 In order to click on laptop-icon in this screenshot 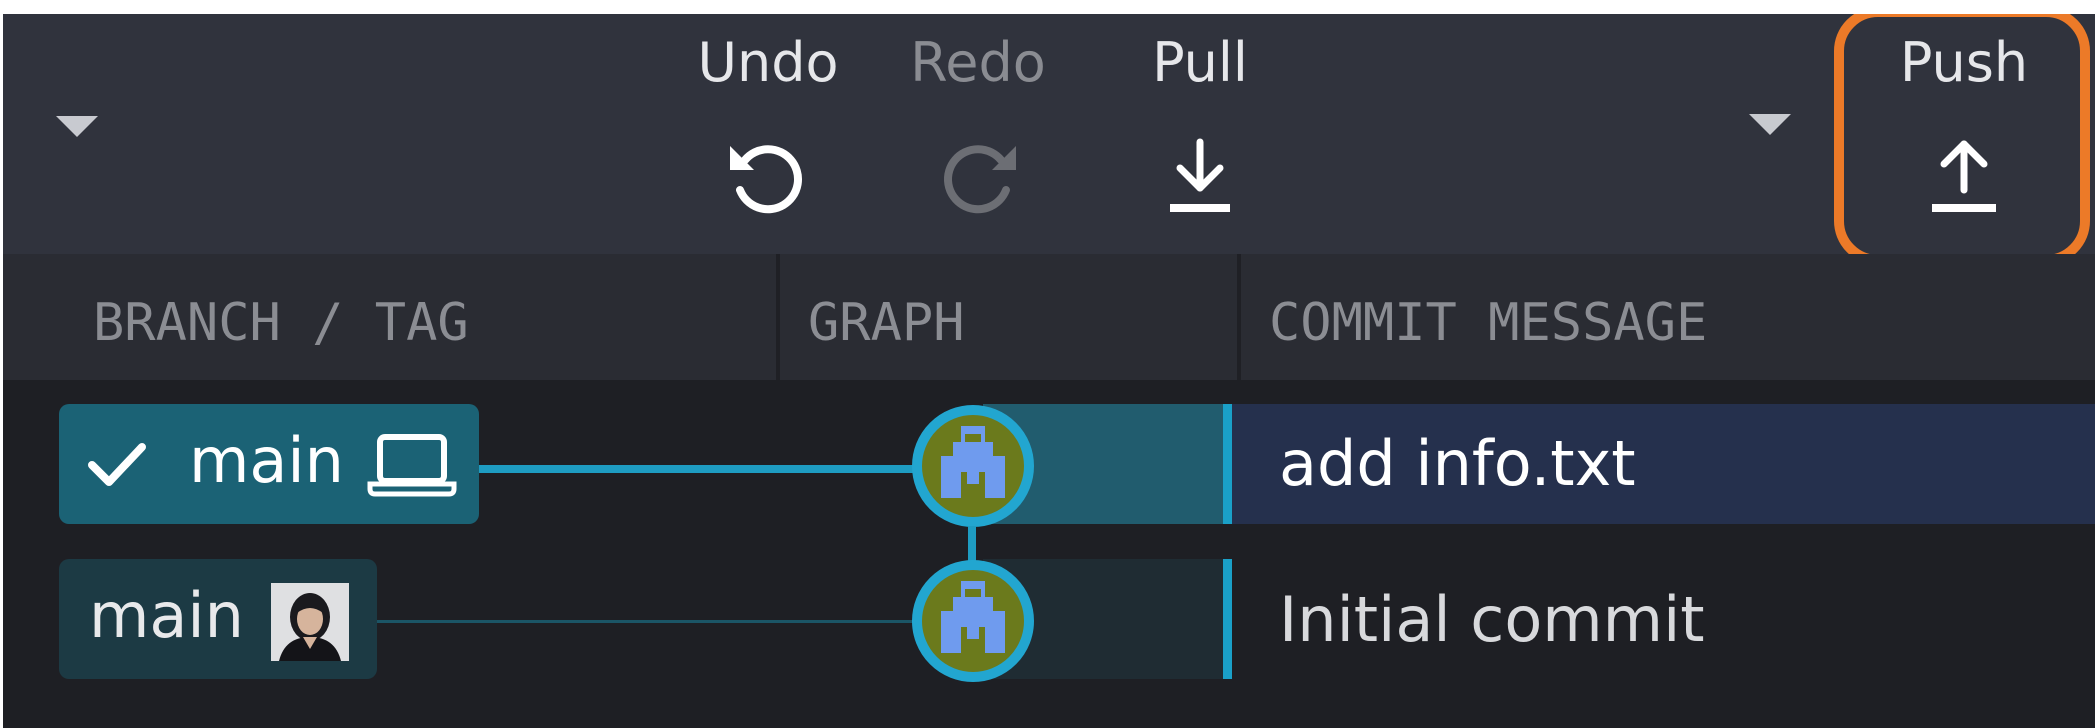, I will do `click(412, 465)`.